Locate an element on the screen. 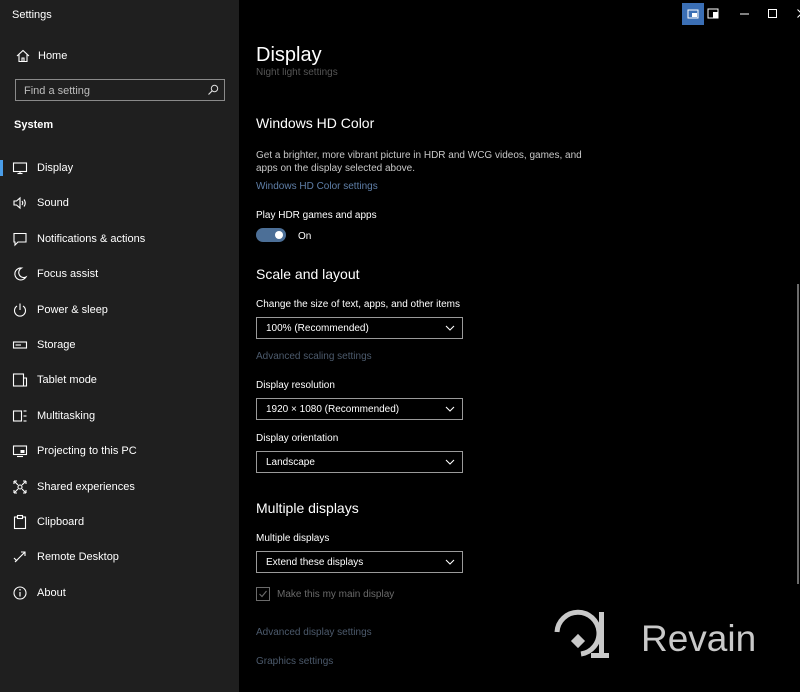  sidebar-item-clipboard: Clipboard is located at coordinates (119, 521).